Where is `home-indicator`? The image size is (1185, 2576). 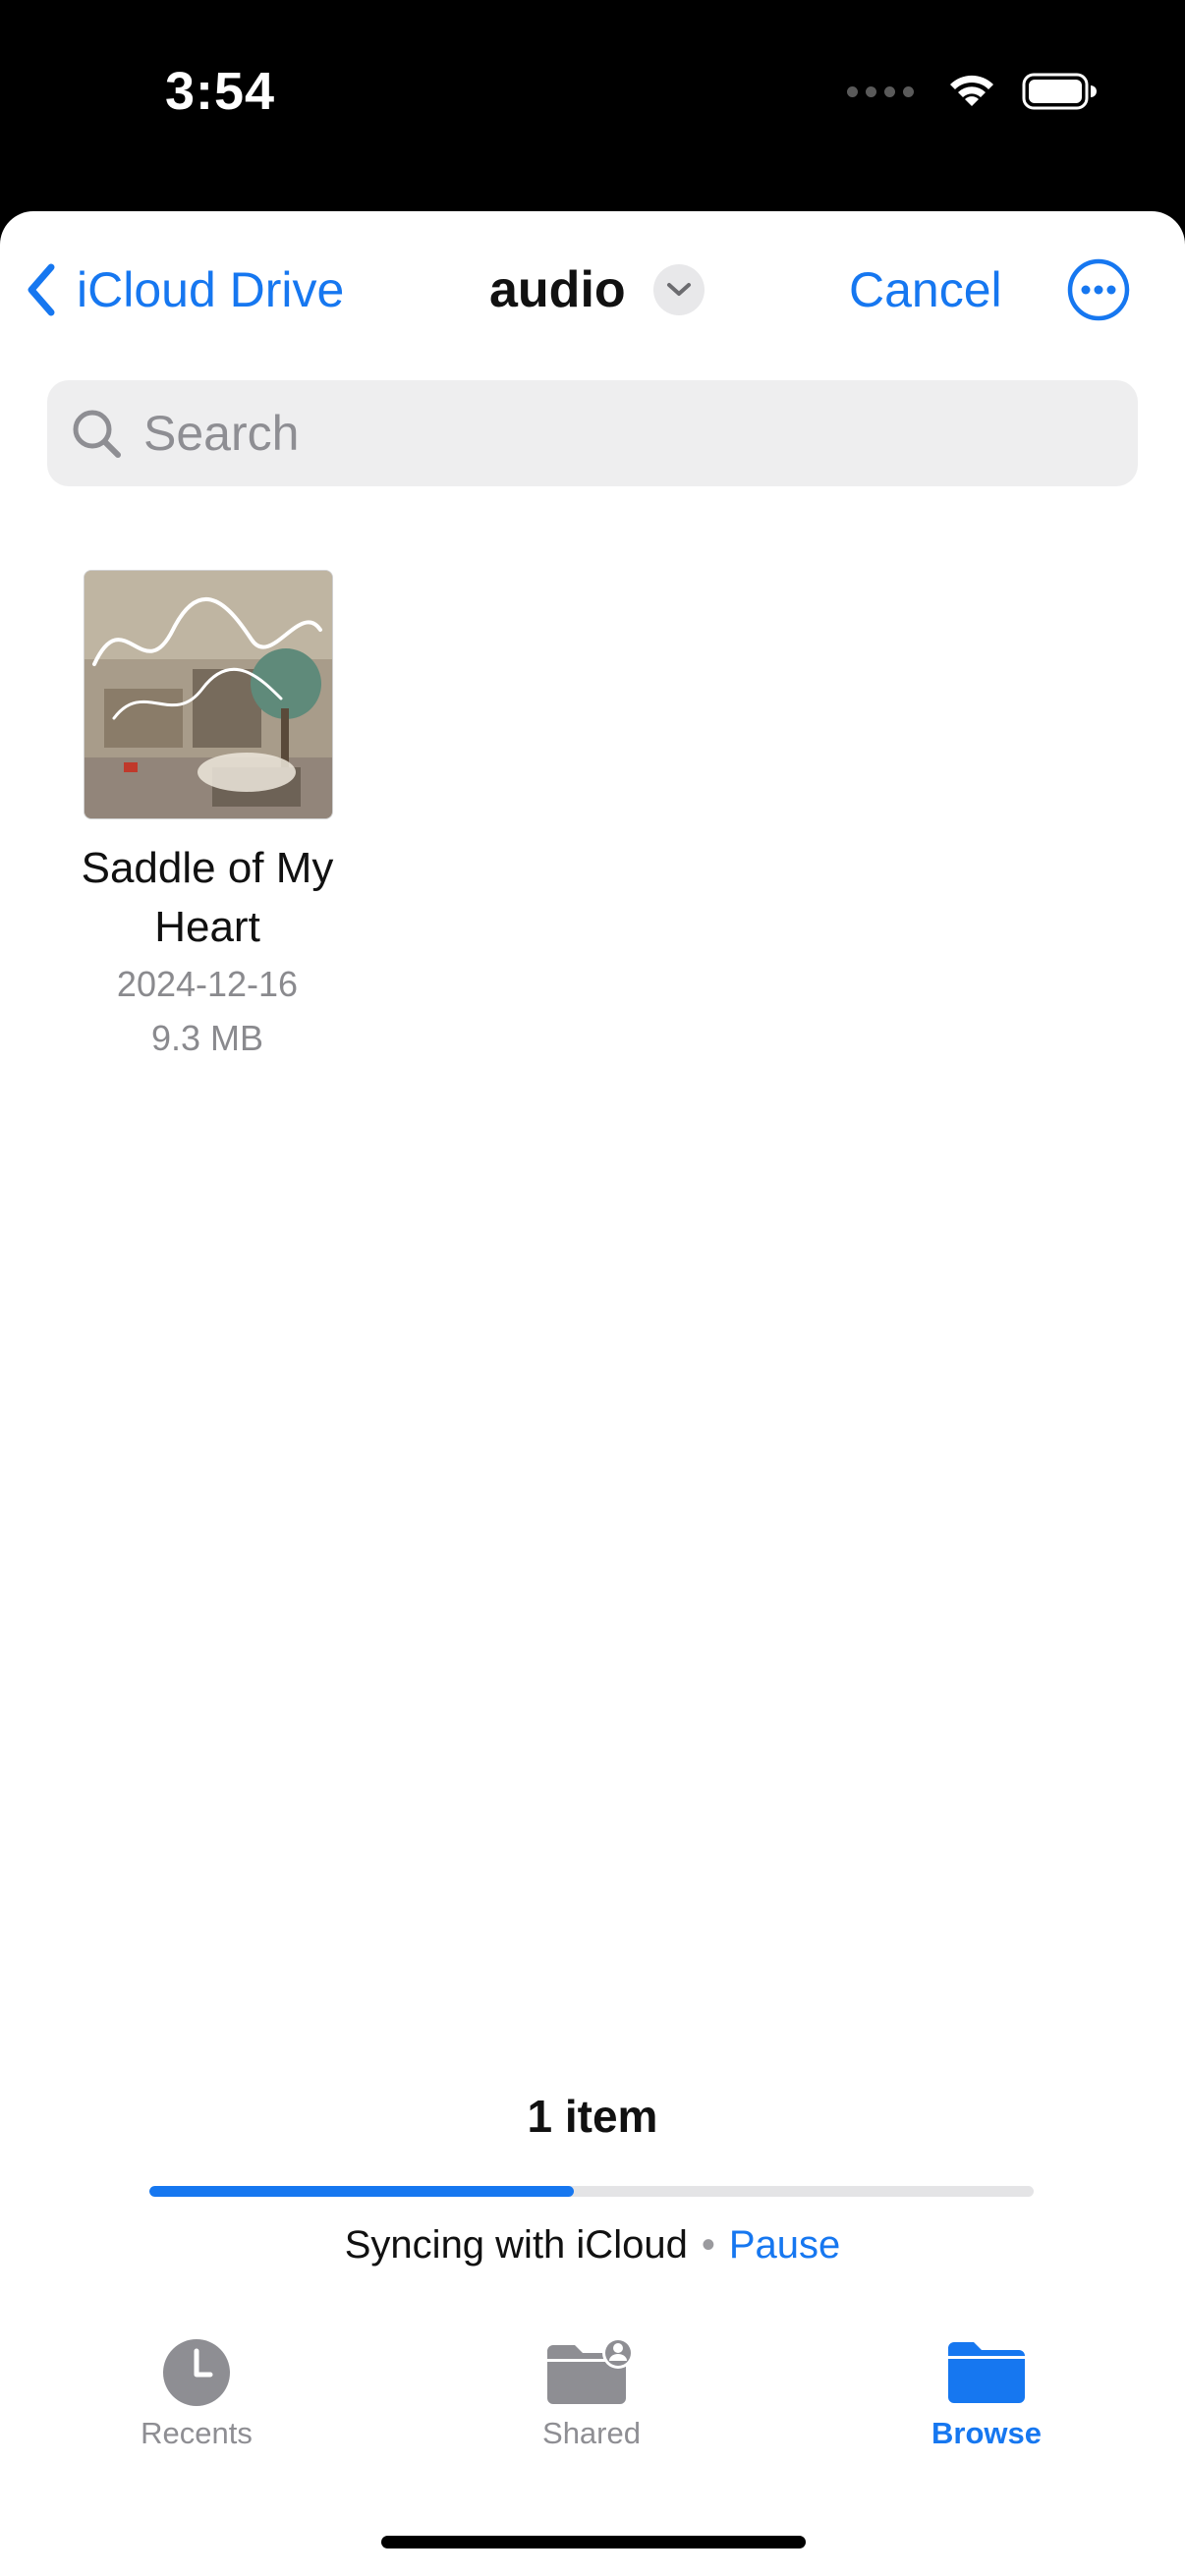 home-indicator is located at coordinates (594, 2542).